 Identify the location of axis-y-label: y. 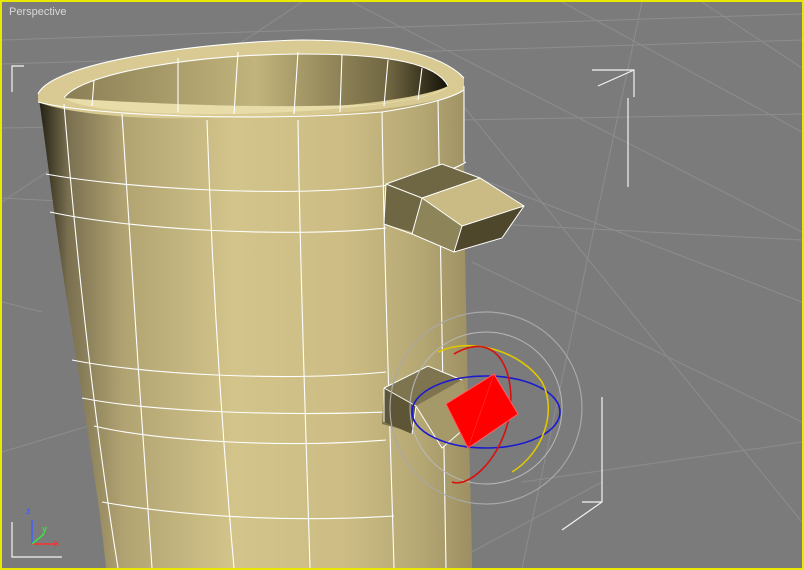
(45, 529).